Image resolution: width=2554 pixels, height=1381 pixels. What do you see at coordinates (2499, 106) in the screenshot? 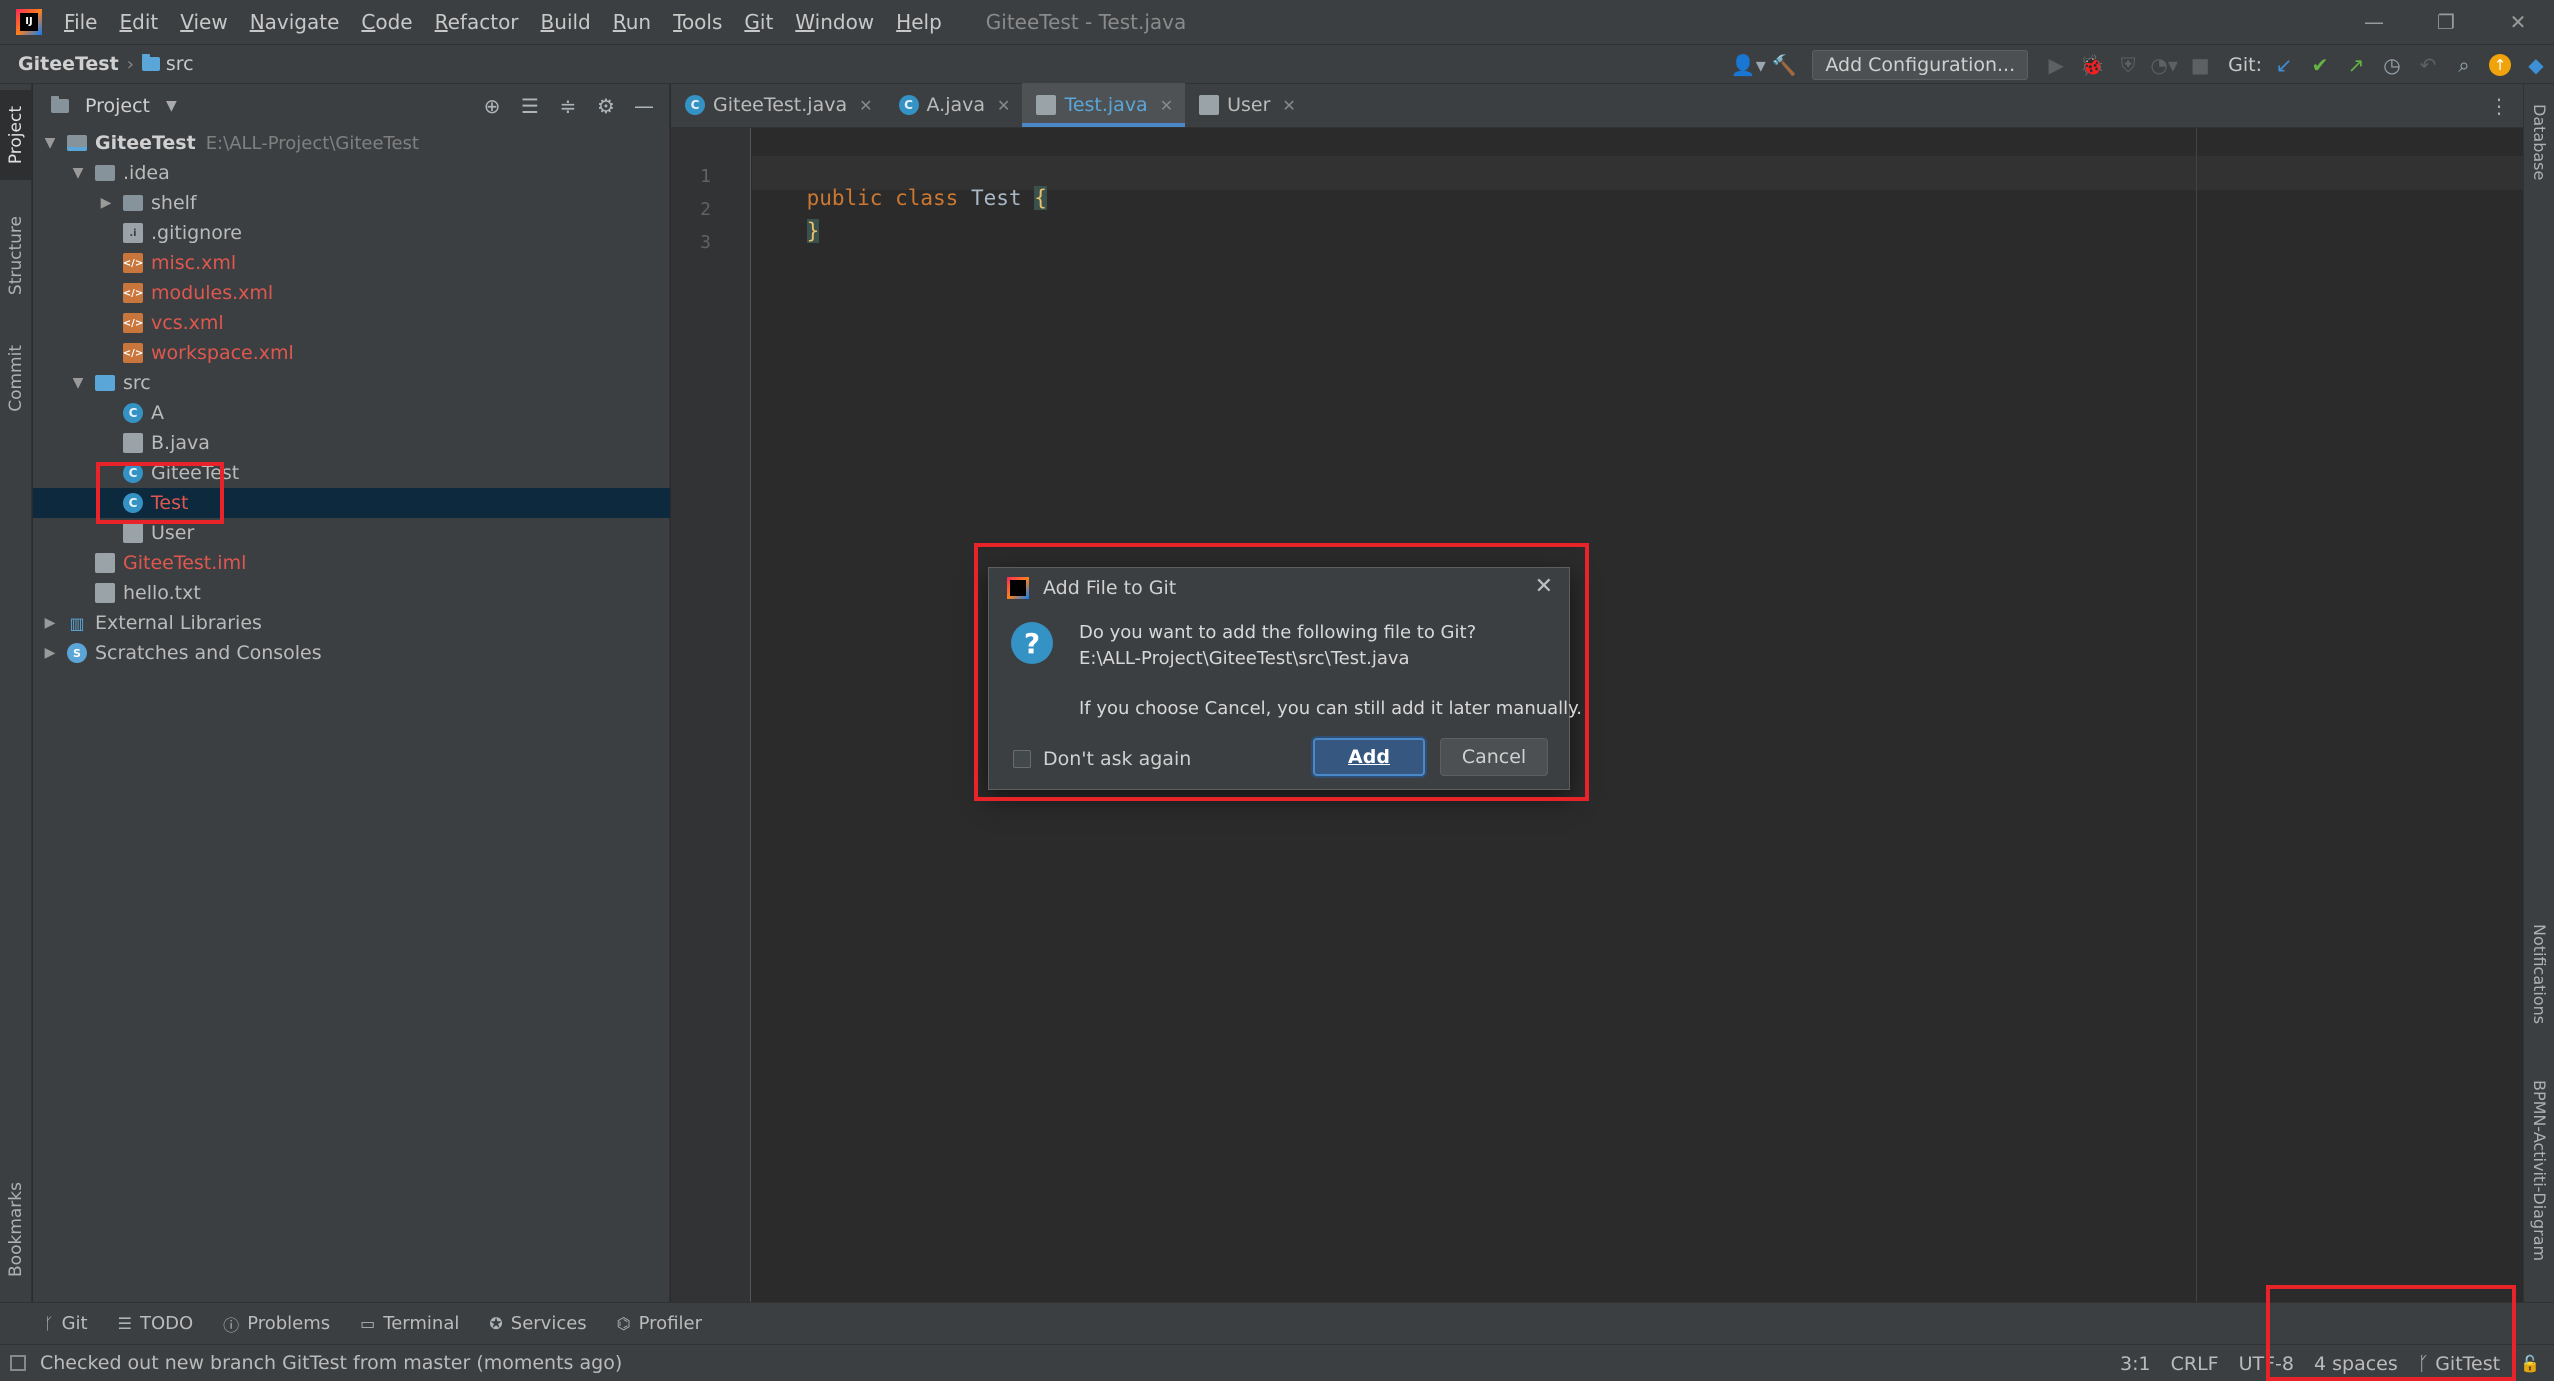
I see `more-options-icon: ⋮` at bounding box center [2499, 106].